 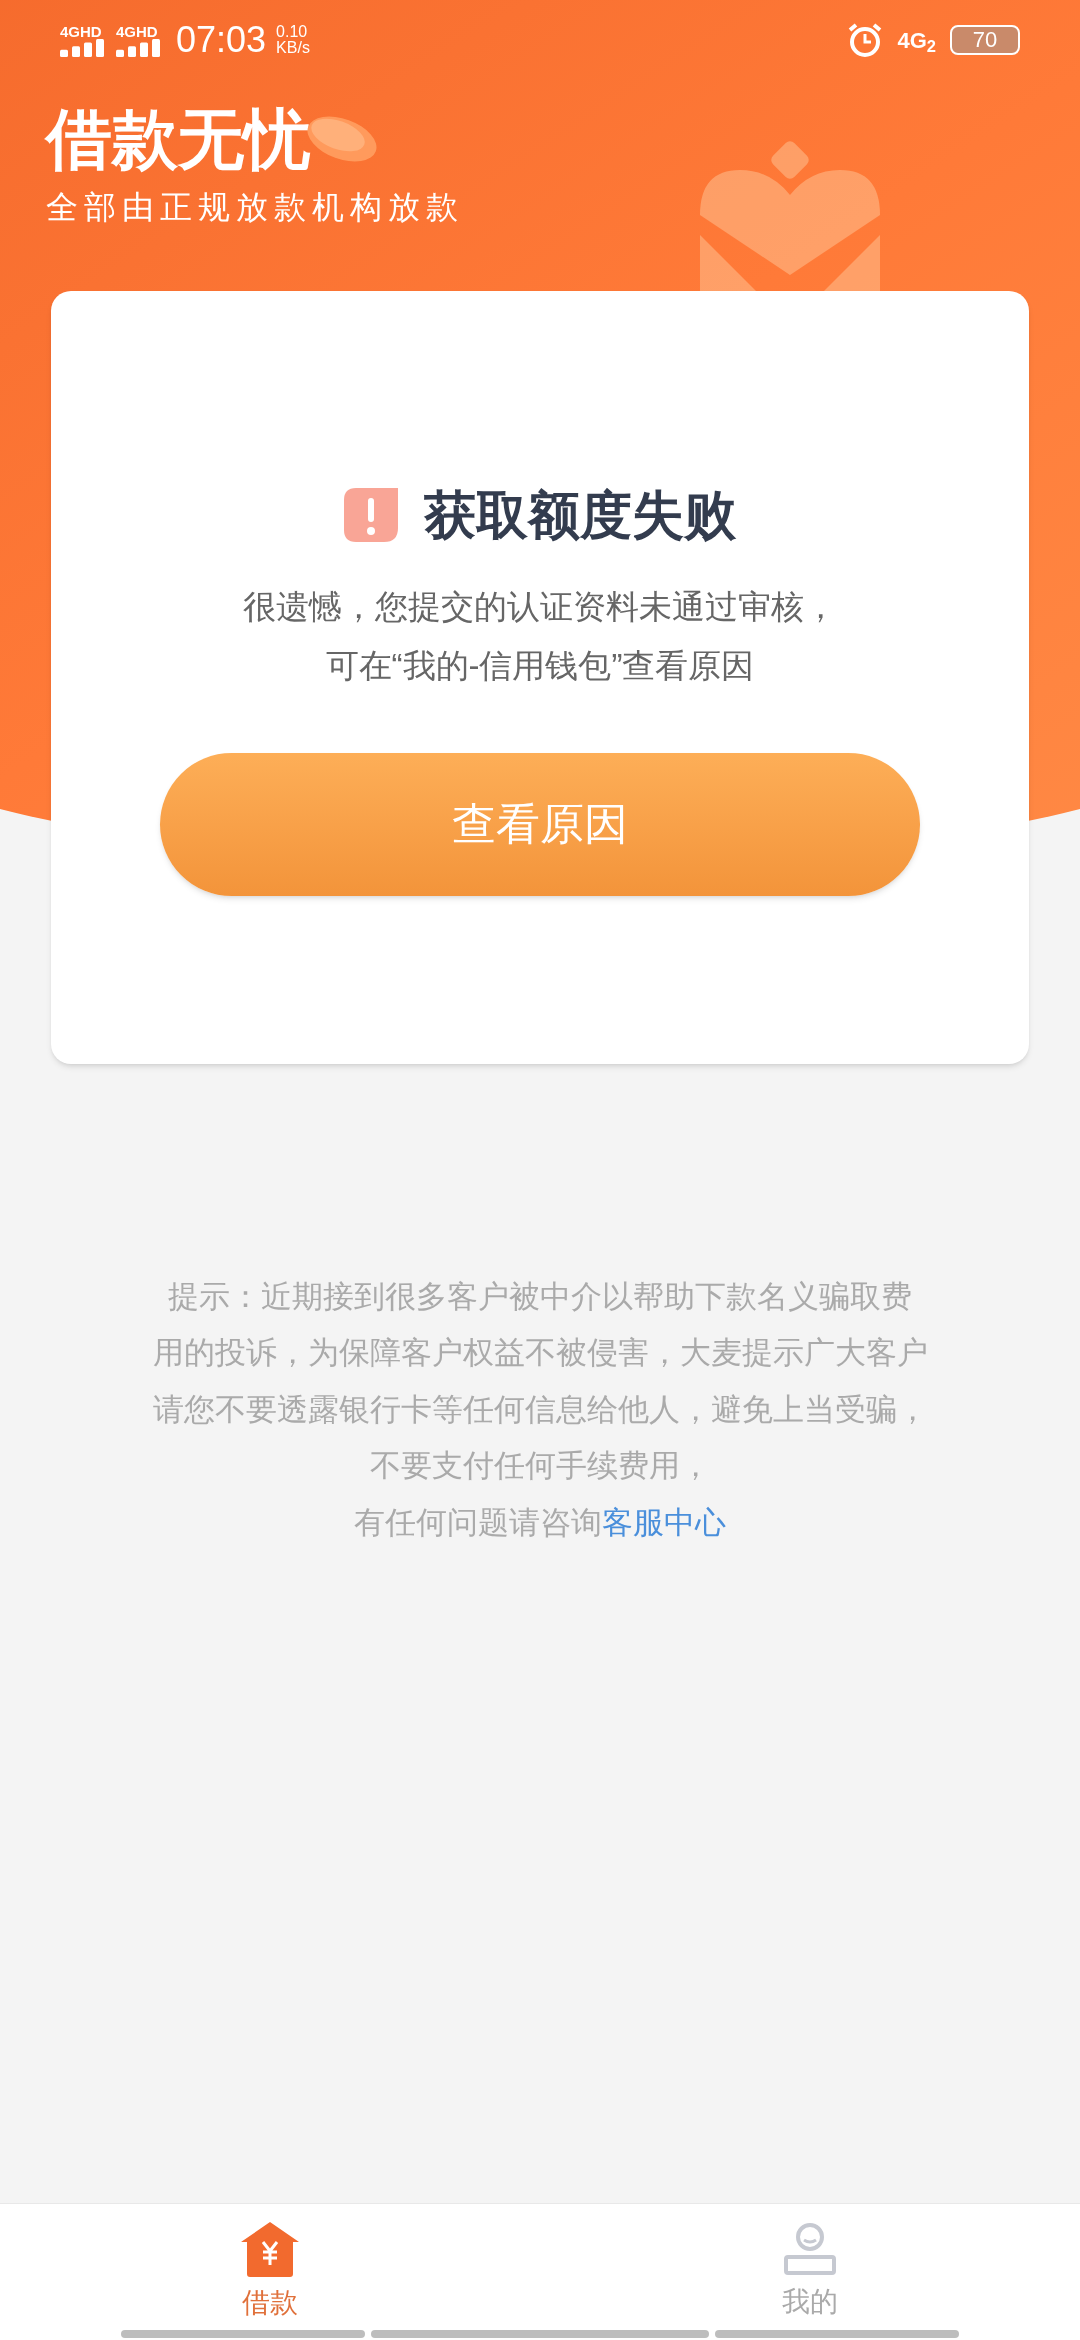 What do you see at coordinates (540, 1409) in the screenshot?
I see `notice-text: 请您不要透露银行卡等任何信息给他人，避免上当受骗，` at bounding box center [540, 1409].